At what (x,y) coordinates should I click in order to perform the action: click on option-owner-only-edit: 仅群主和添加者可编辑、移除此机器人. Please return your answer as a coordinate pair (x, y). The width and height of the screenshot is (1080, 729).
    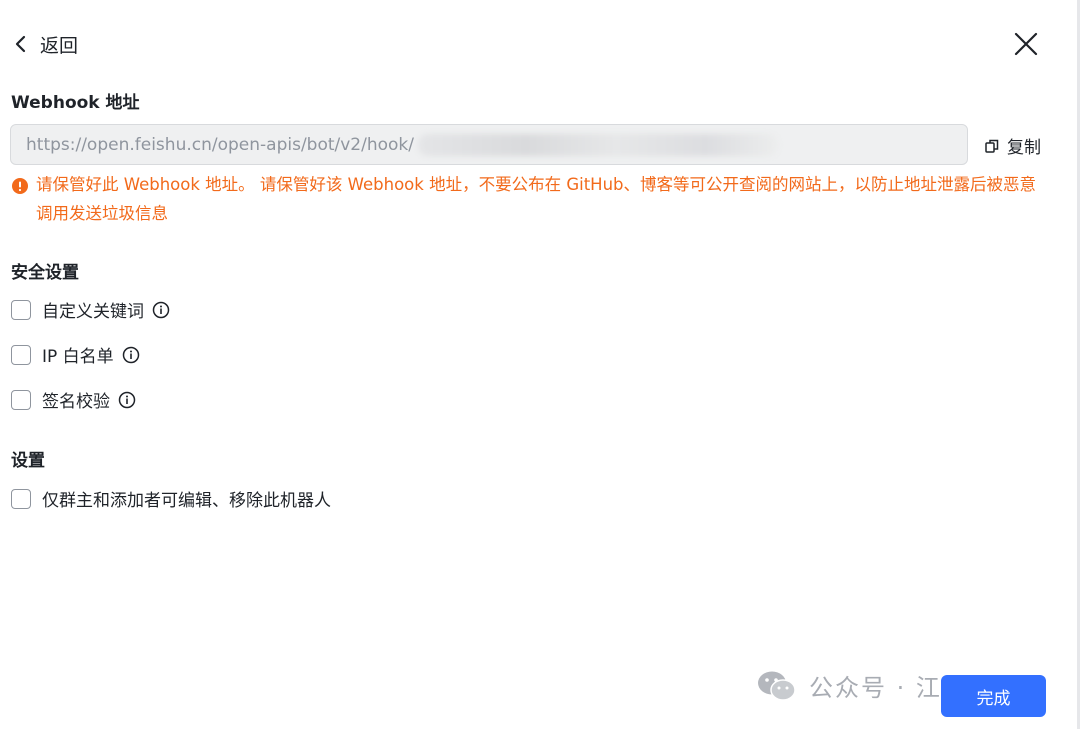
    Looking at the image, I should click on (171, 498).